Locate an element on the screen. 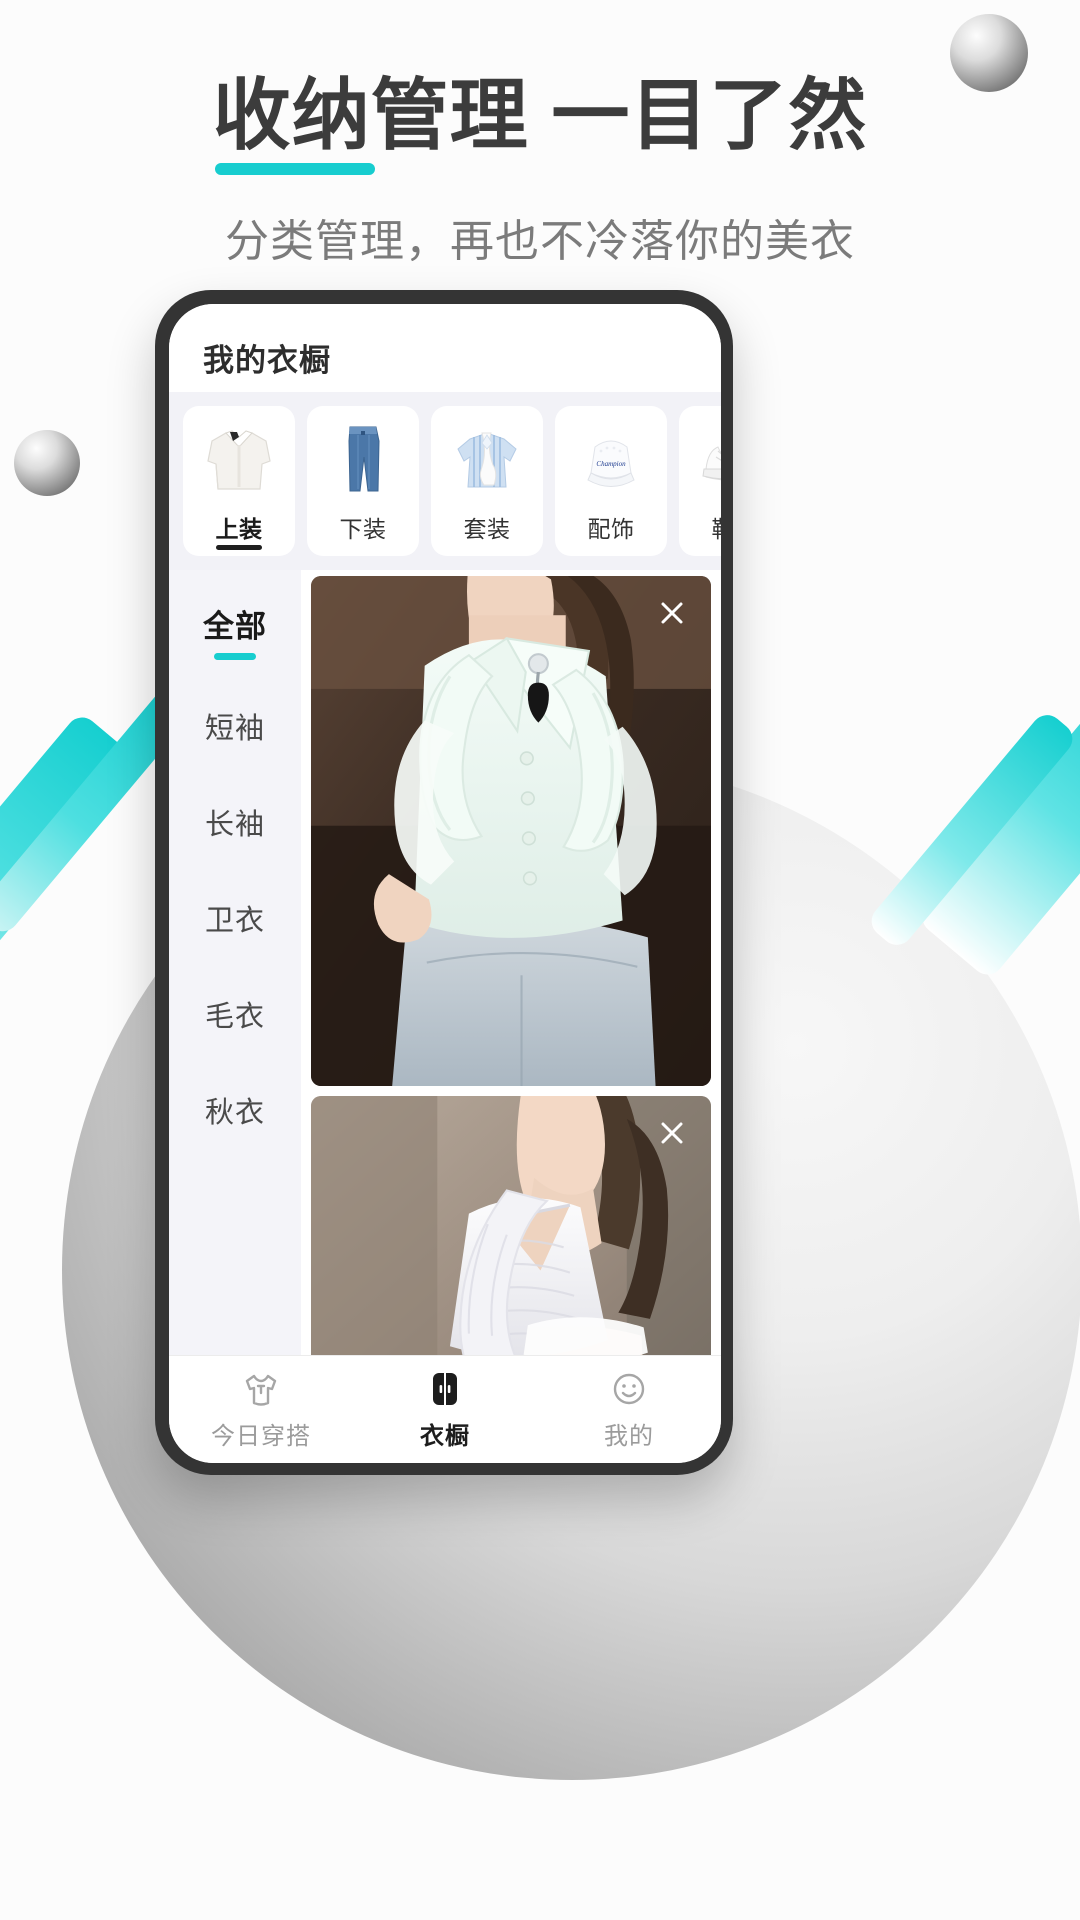 This screenshot has width=1080, height=1920. category-card-sets: 套装 is located at coordinates (487, 481).